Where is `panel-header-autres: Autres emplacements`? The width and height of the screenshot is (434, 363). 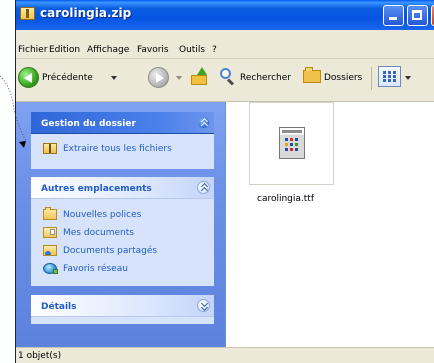
panel-header-autres: Autres emplacements is located at coordinates (122, 188).